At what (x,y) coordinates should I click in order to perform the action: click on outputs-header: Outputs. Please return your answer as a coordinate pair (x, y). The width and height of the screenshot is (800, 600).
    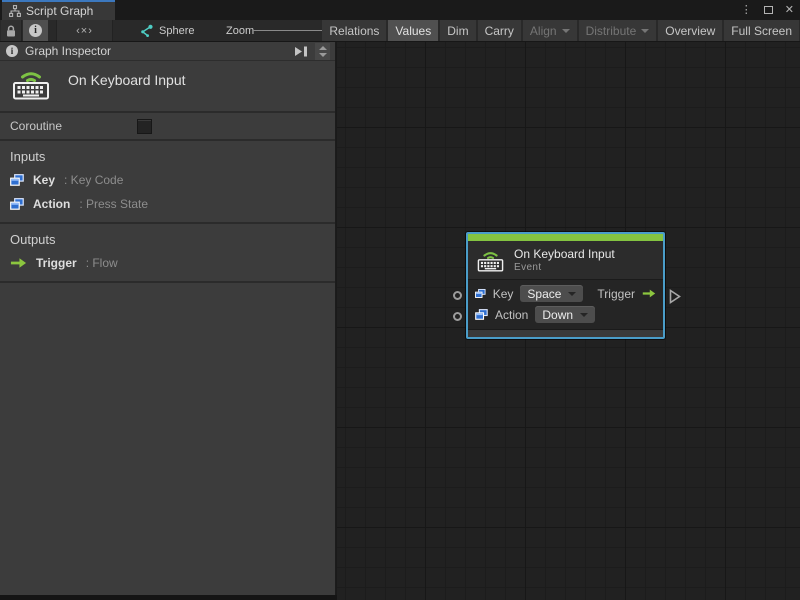
    Looking at the image, I should click on (33, 239).